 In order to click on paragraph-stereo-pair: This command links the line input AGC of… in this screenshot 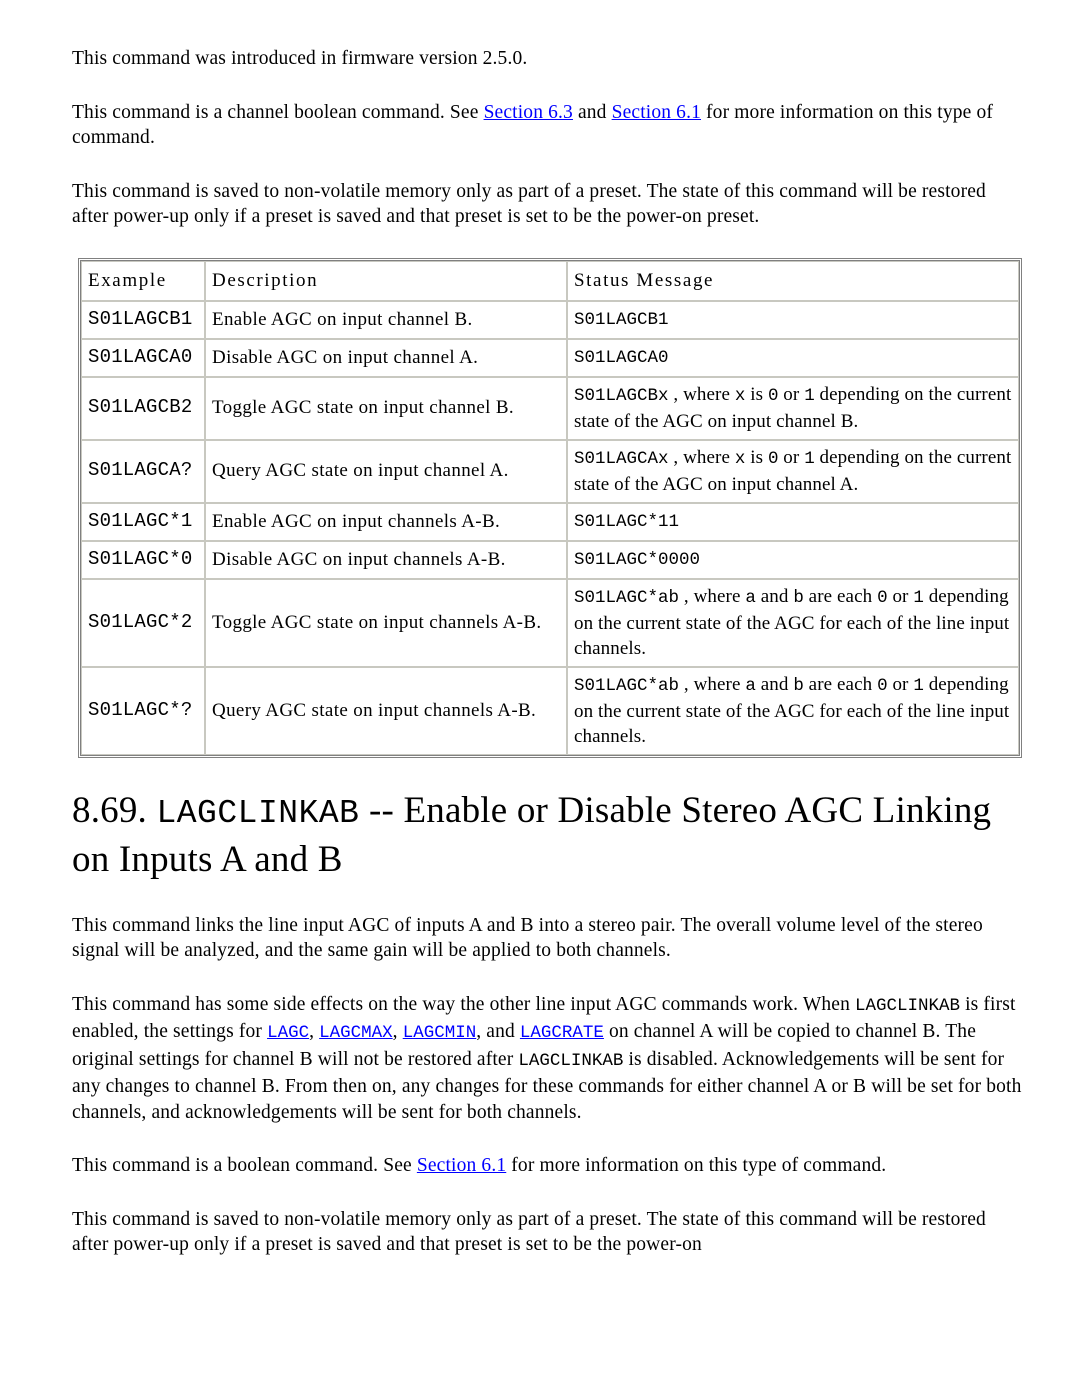, I will do `click(547, 938)`.